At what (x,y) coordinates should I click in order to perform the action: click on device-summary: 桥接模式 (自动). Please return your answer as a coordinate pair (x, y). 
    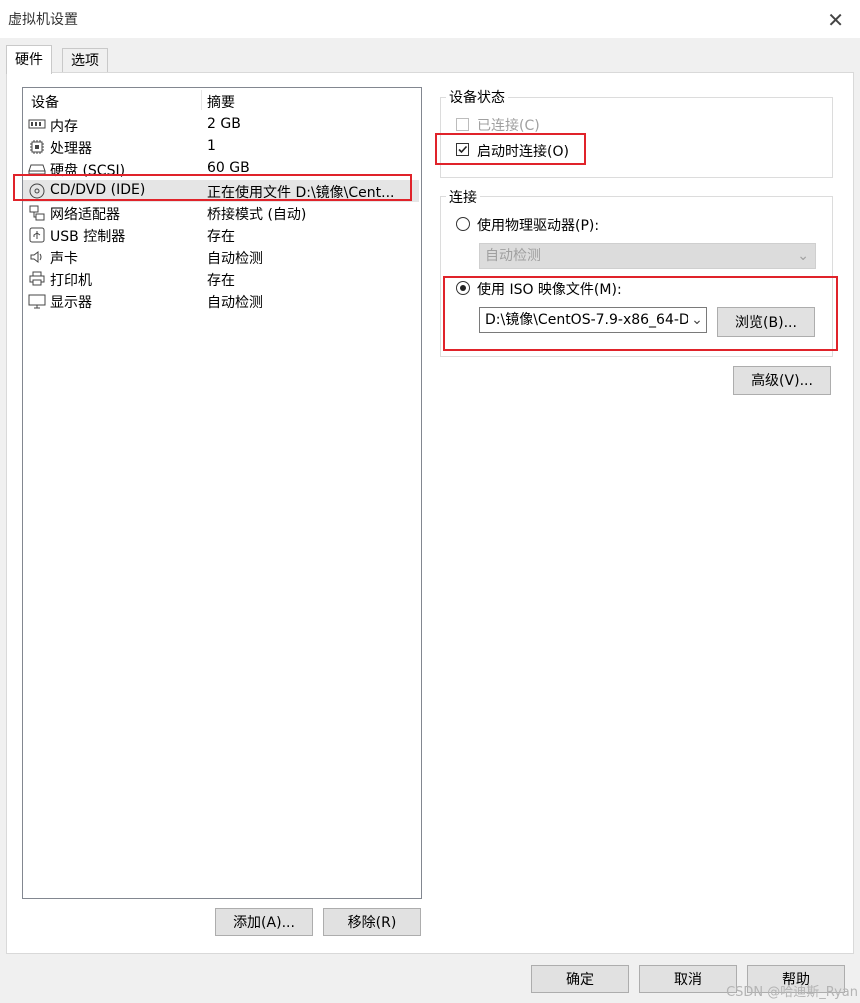
    Looking at the image, I should click on (257, 215).